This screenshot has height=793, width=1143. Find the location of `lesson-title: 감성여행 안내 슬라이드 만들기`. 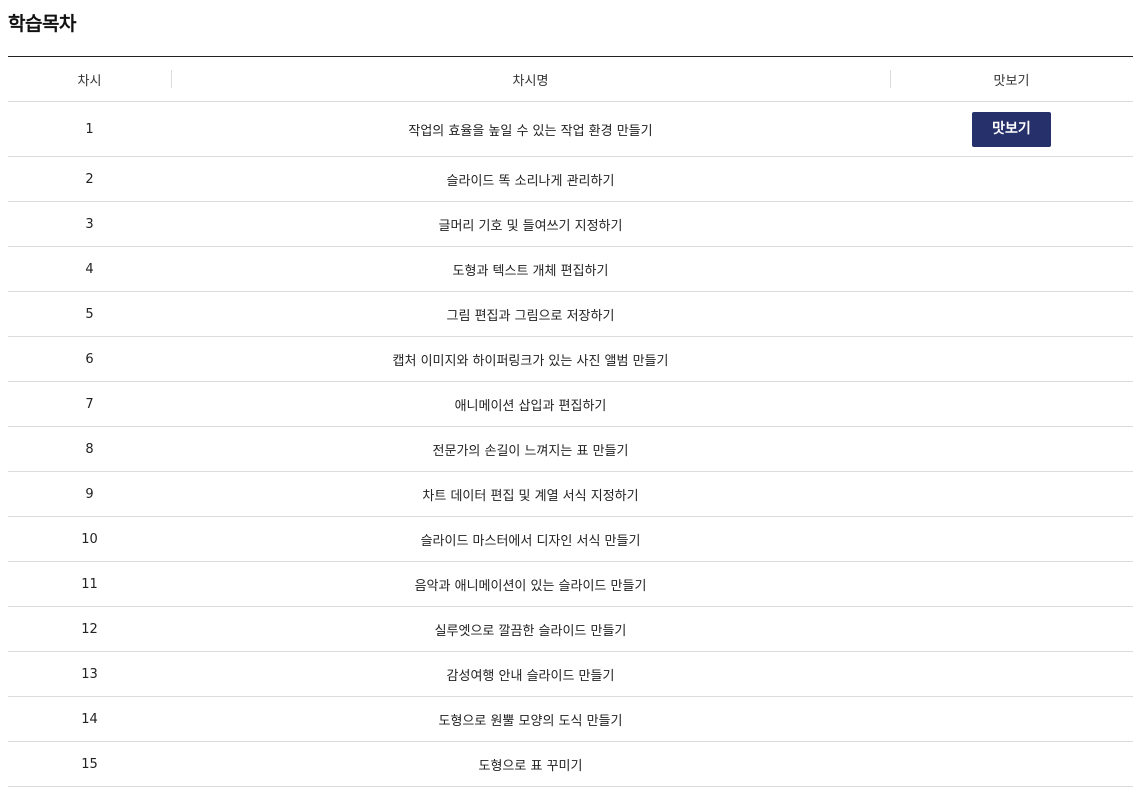

lesson-title: 감성여행 안내 슬라이드 만들기 is located at coordinates (530, 674).